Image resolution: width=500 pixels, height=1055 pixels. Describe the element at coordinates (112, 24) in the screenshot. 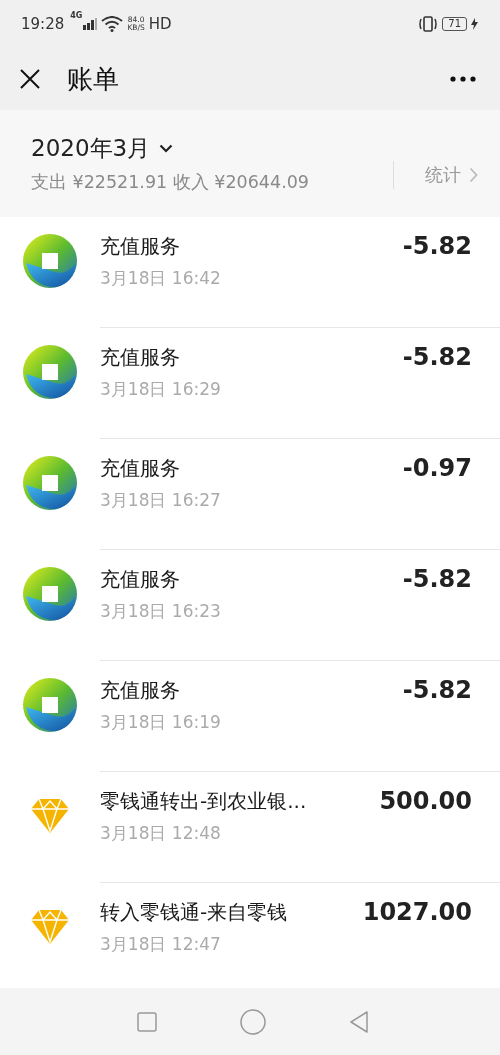

I see `wifi-icon` at that location.